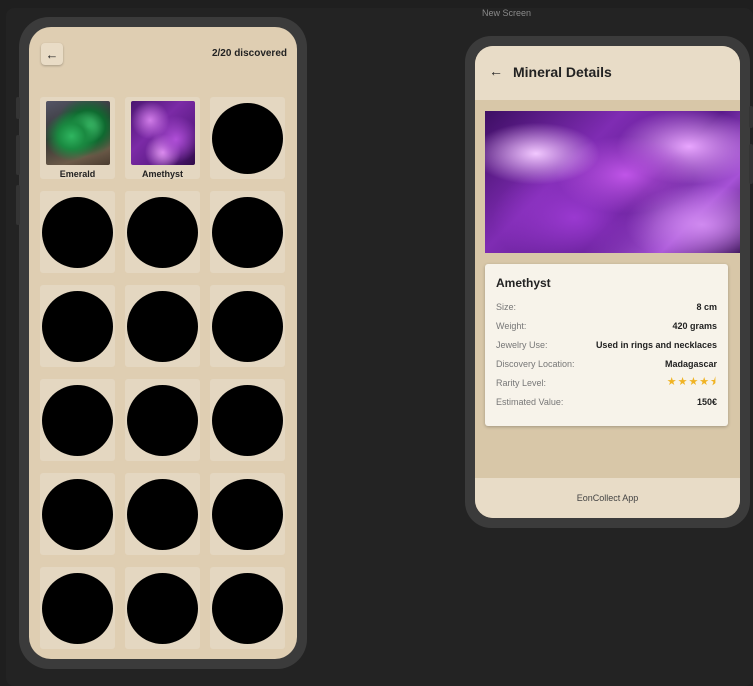  Describe the element at coordinates (521, 382) in the screenshot. I see `info-label: Rarity Level:` at that location.